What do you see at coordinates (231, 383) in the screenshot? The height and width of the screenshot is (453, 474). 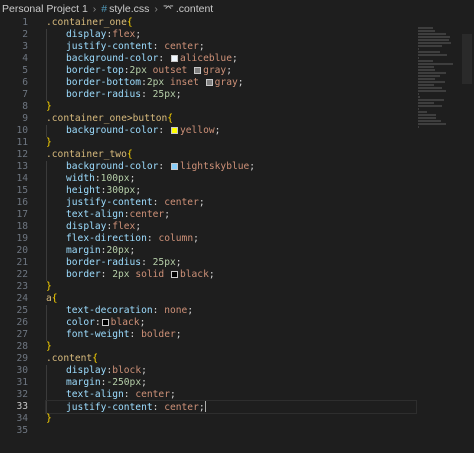 I see `code-line: margin:-250px;` at bounding box center [231, 383].